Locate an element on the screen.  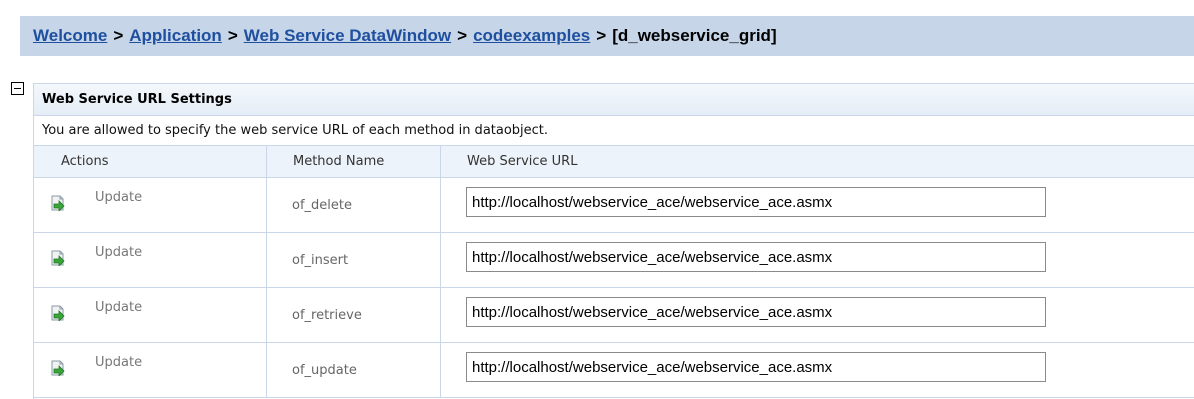
column-header-method-name: Method Name is located at coordinates (354, 161).